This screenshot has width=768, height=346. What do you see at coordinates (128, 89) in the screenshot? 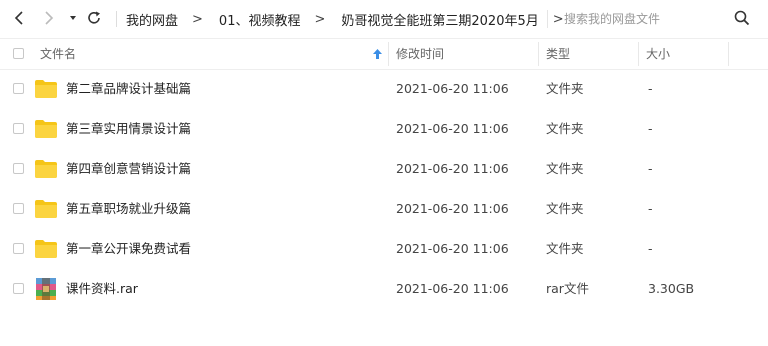
I see `file-name: 第二章品牌设计基础篇` at bounding box center [128, 89].